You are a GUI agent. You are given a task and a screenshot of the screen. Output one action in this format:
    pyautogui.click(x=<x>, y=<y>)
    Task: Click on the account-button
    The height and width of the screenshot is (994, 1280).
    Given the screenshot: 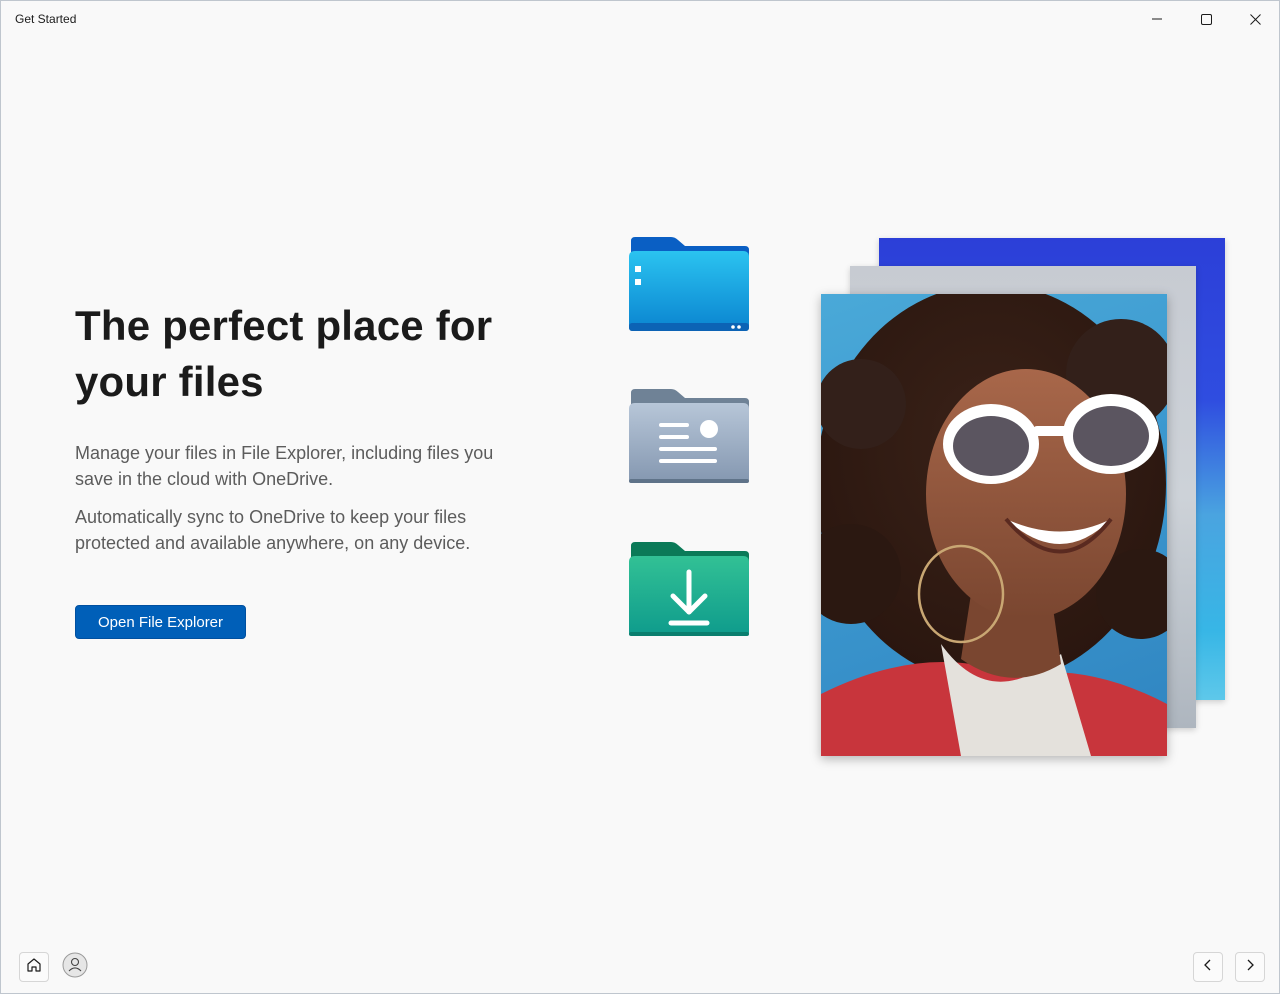 What is the action you would take?
    pyautogui.click(x=75, y=967)
    